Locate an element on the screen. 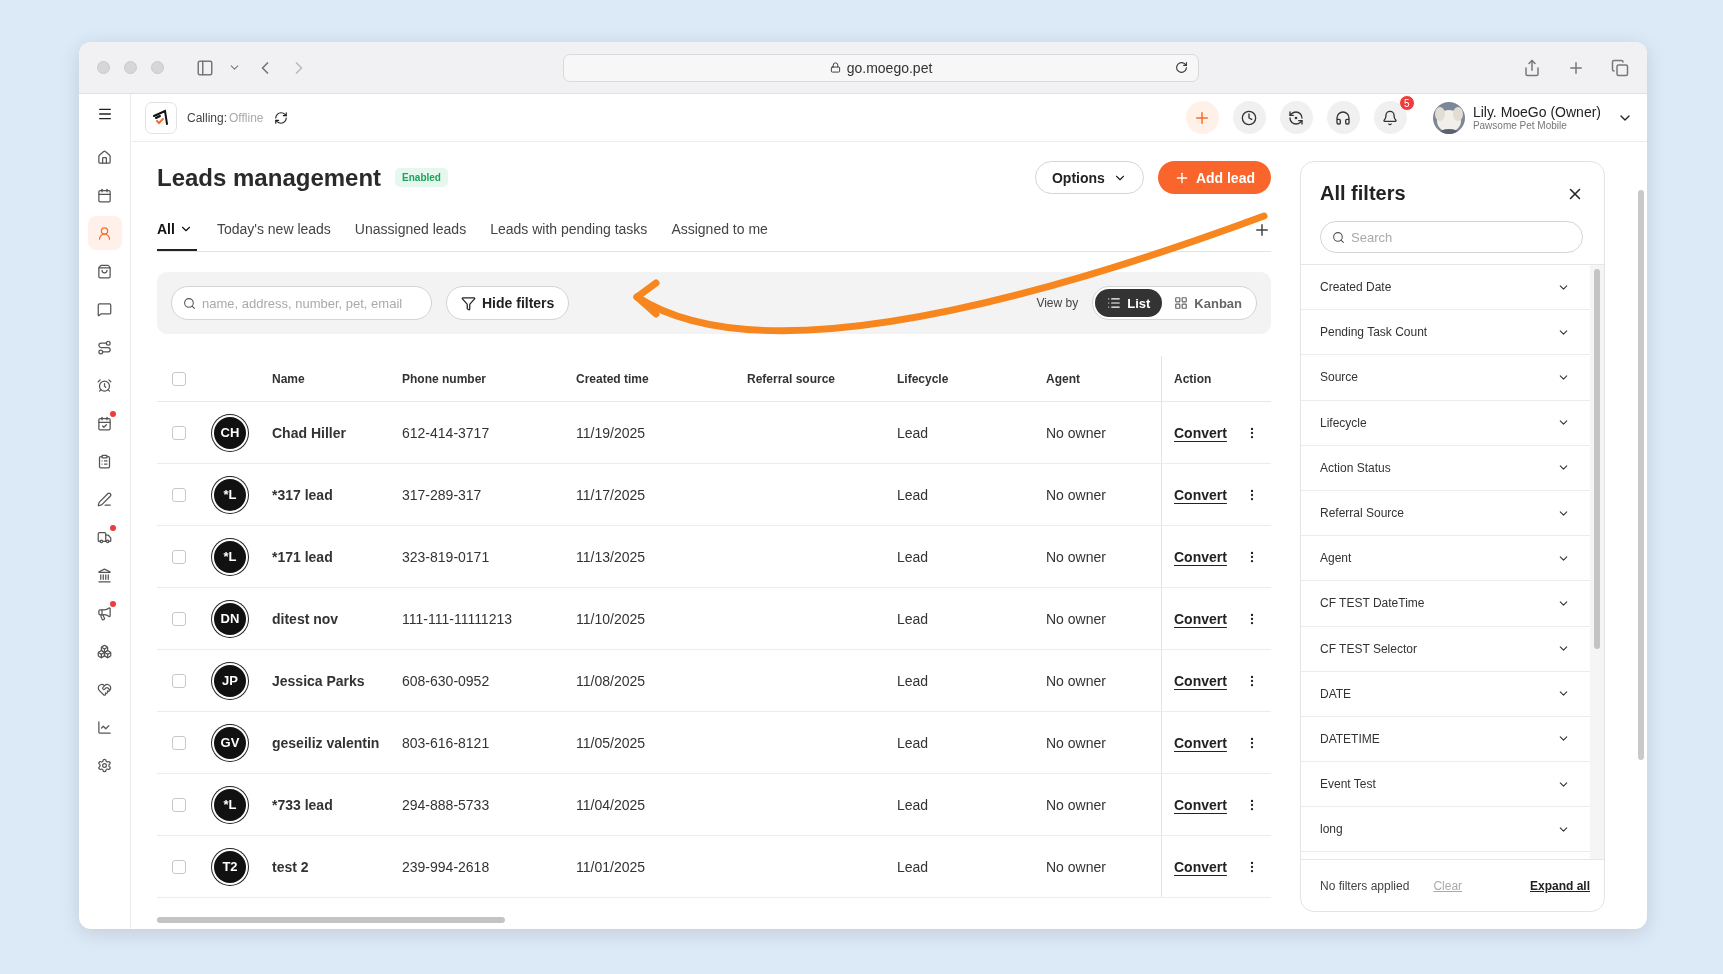  filter-label: Agent is located at coordinates (1336, 558).